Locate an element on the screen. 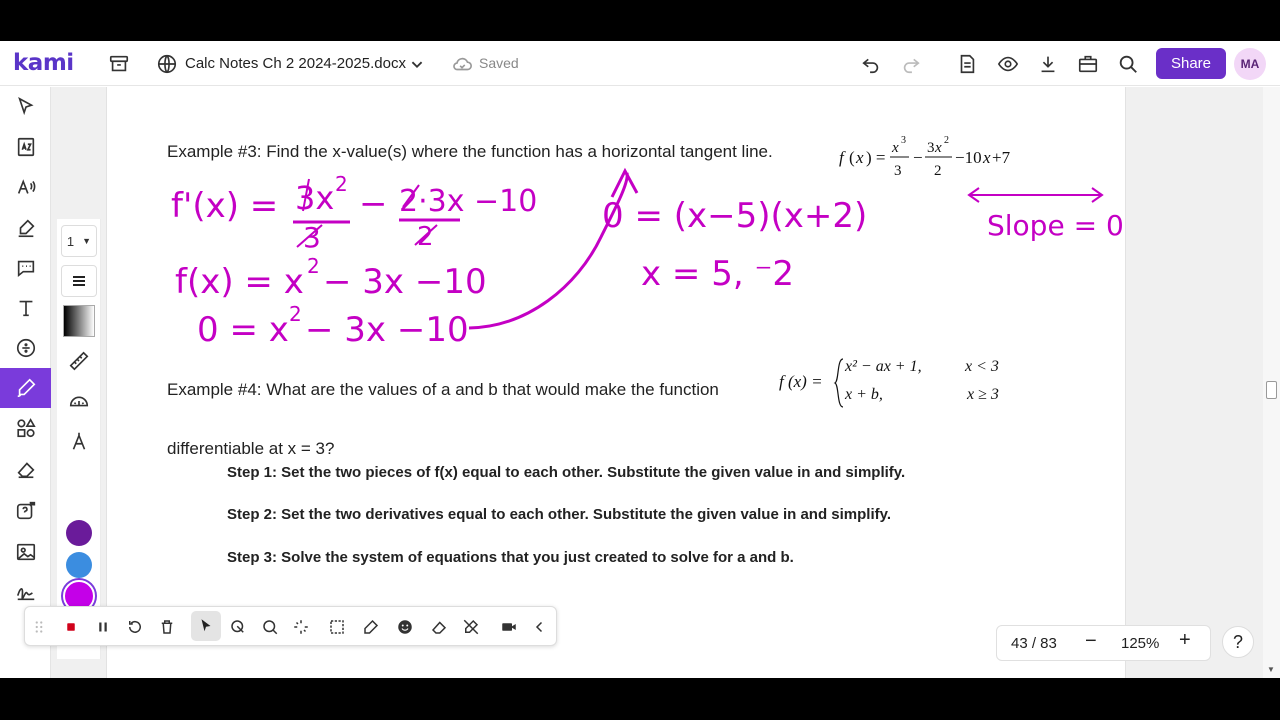 The image size is (1280, 720). click-spotlight-icon is located at coordinates (238, 627).